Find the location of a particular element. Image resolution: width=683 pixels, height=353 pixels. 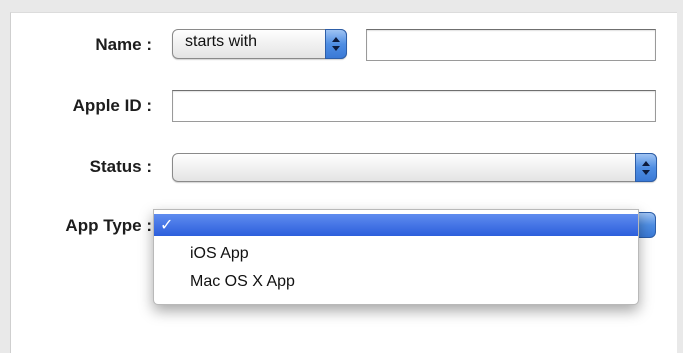

name-label: Name : is located at coordinates (123, 44).